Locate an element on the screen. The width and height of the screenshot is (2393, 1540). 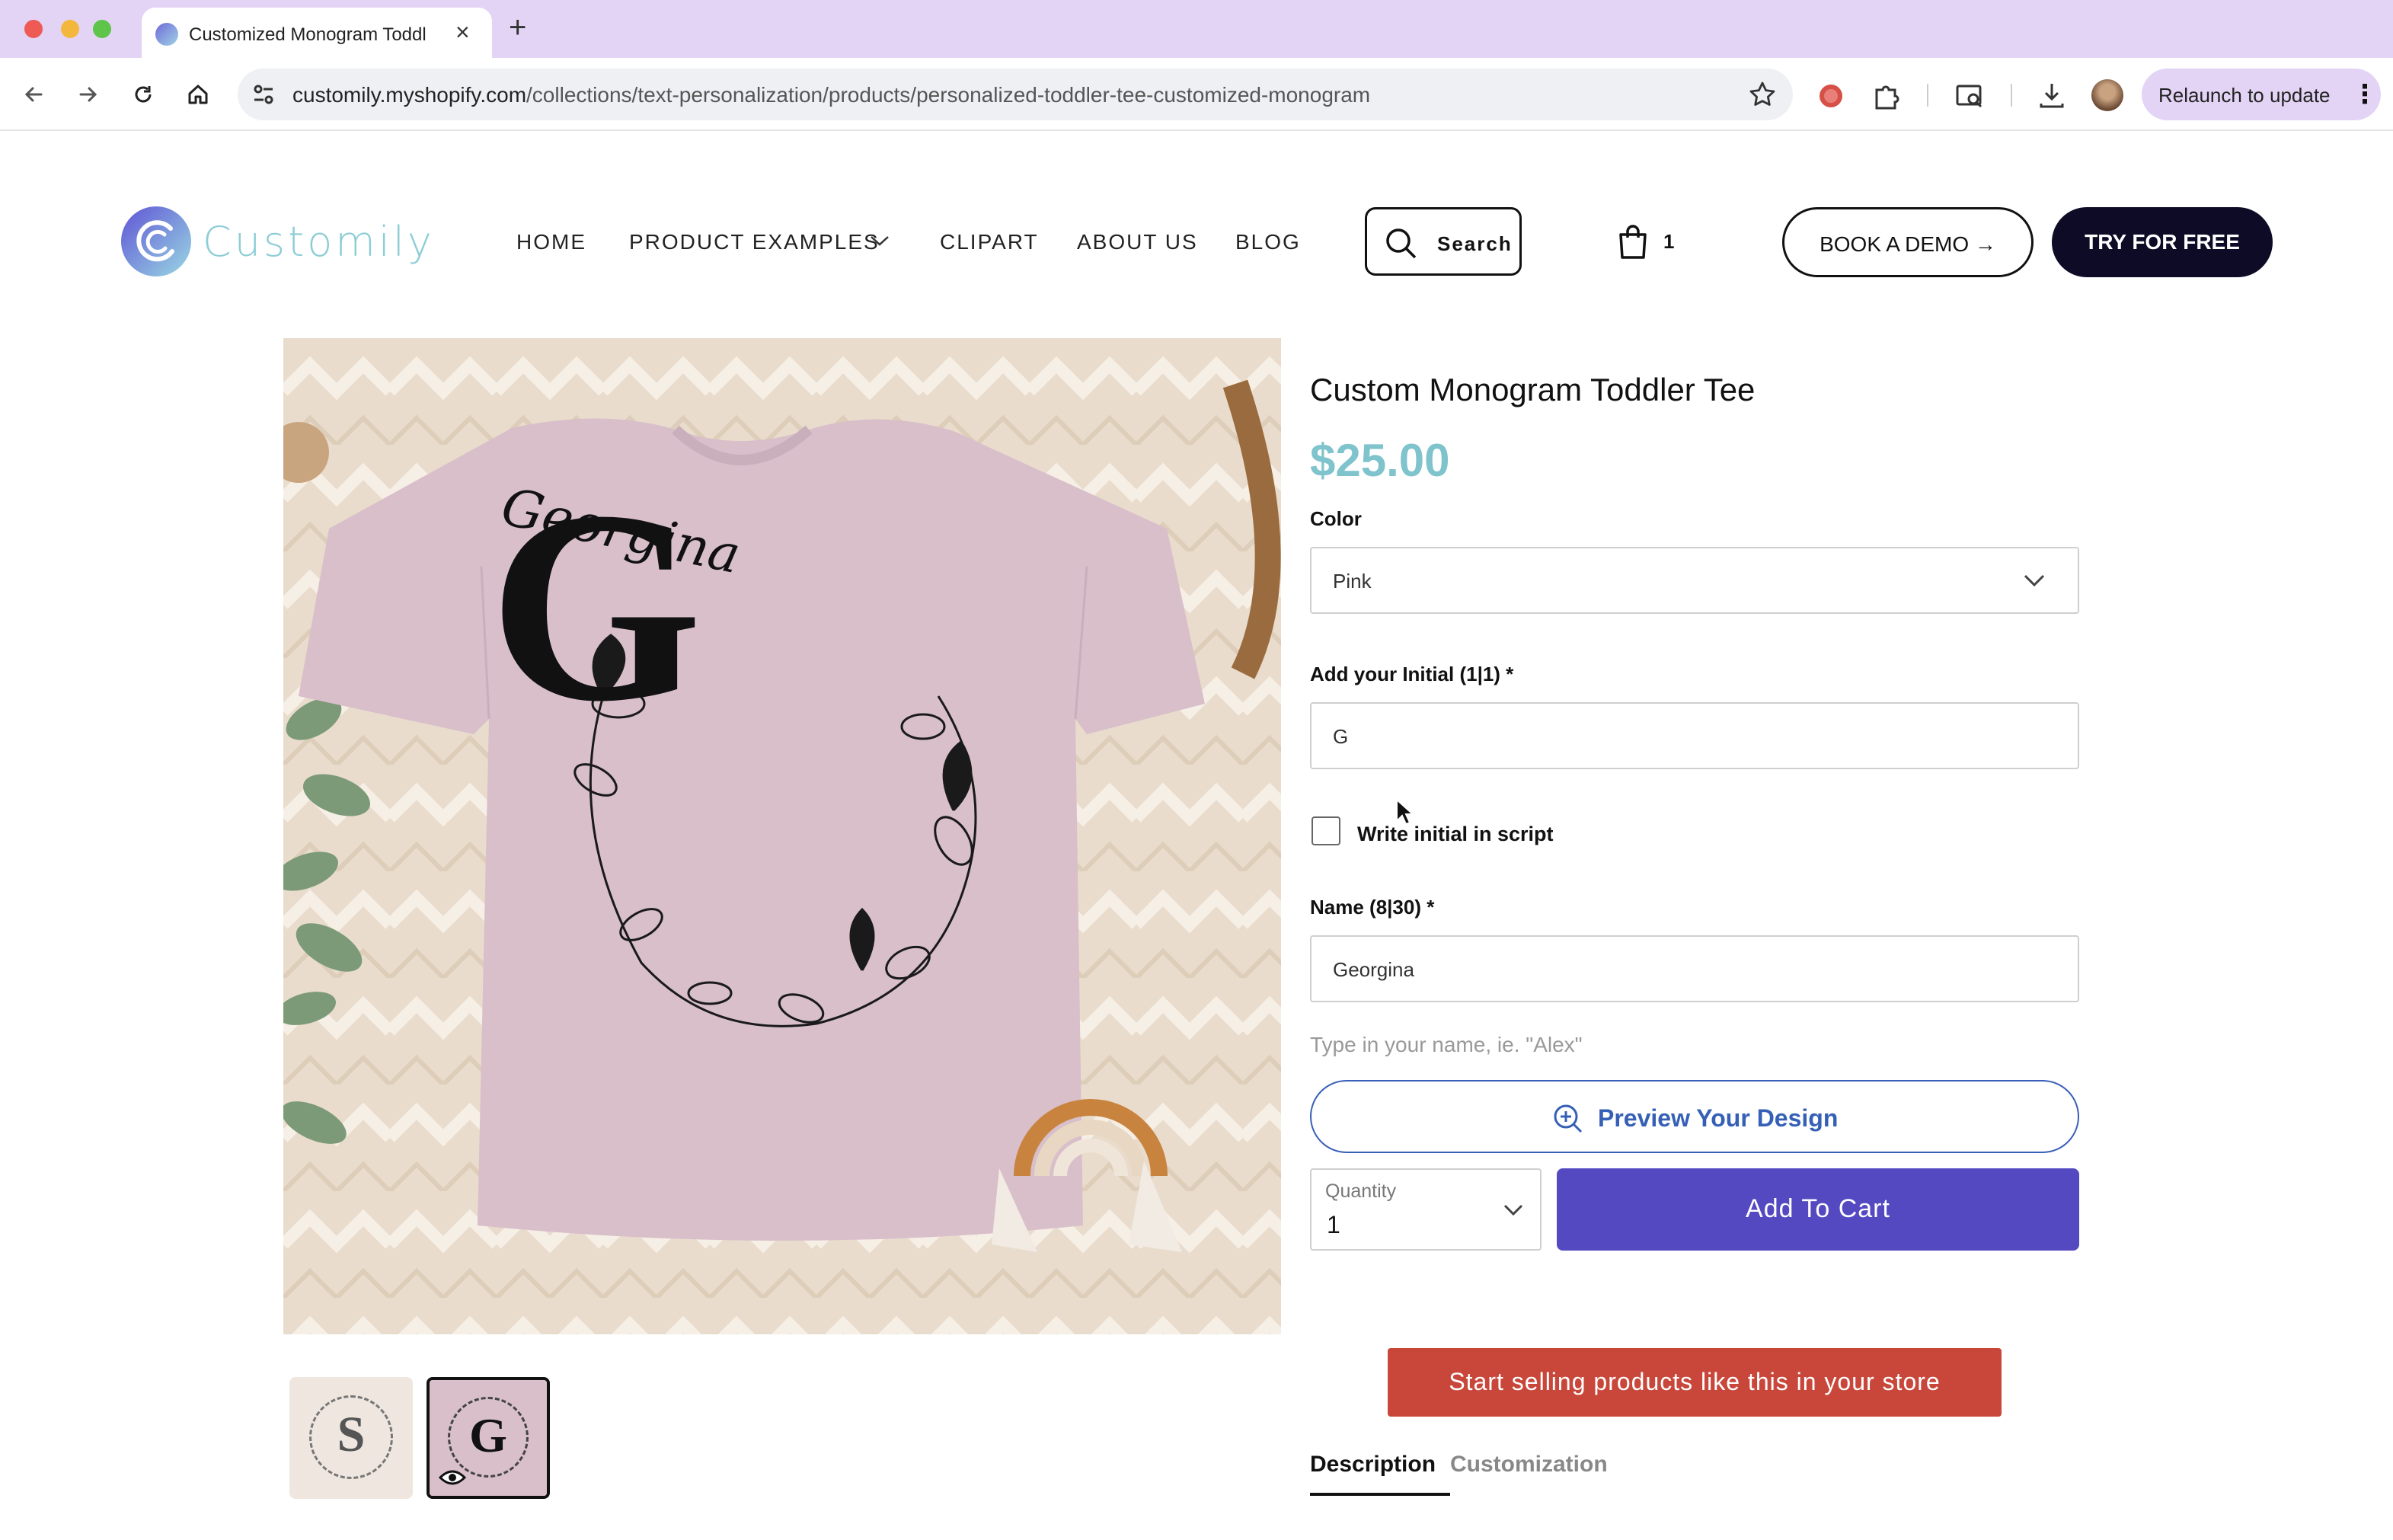
try-free-label: TRY FOR FREE is located at coordinates (2162, 242).